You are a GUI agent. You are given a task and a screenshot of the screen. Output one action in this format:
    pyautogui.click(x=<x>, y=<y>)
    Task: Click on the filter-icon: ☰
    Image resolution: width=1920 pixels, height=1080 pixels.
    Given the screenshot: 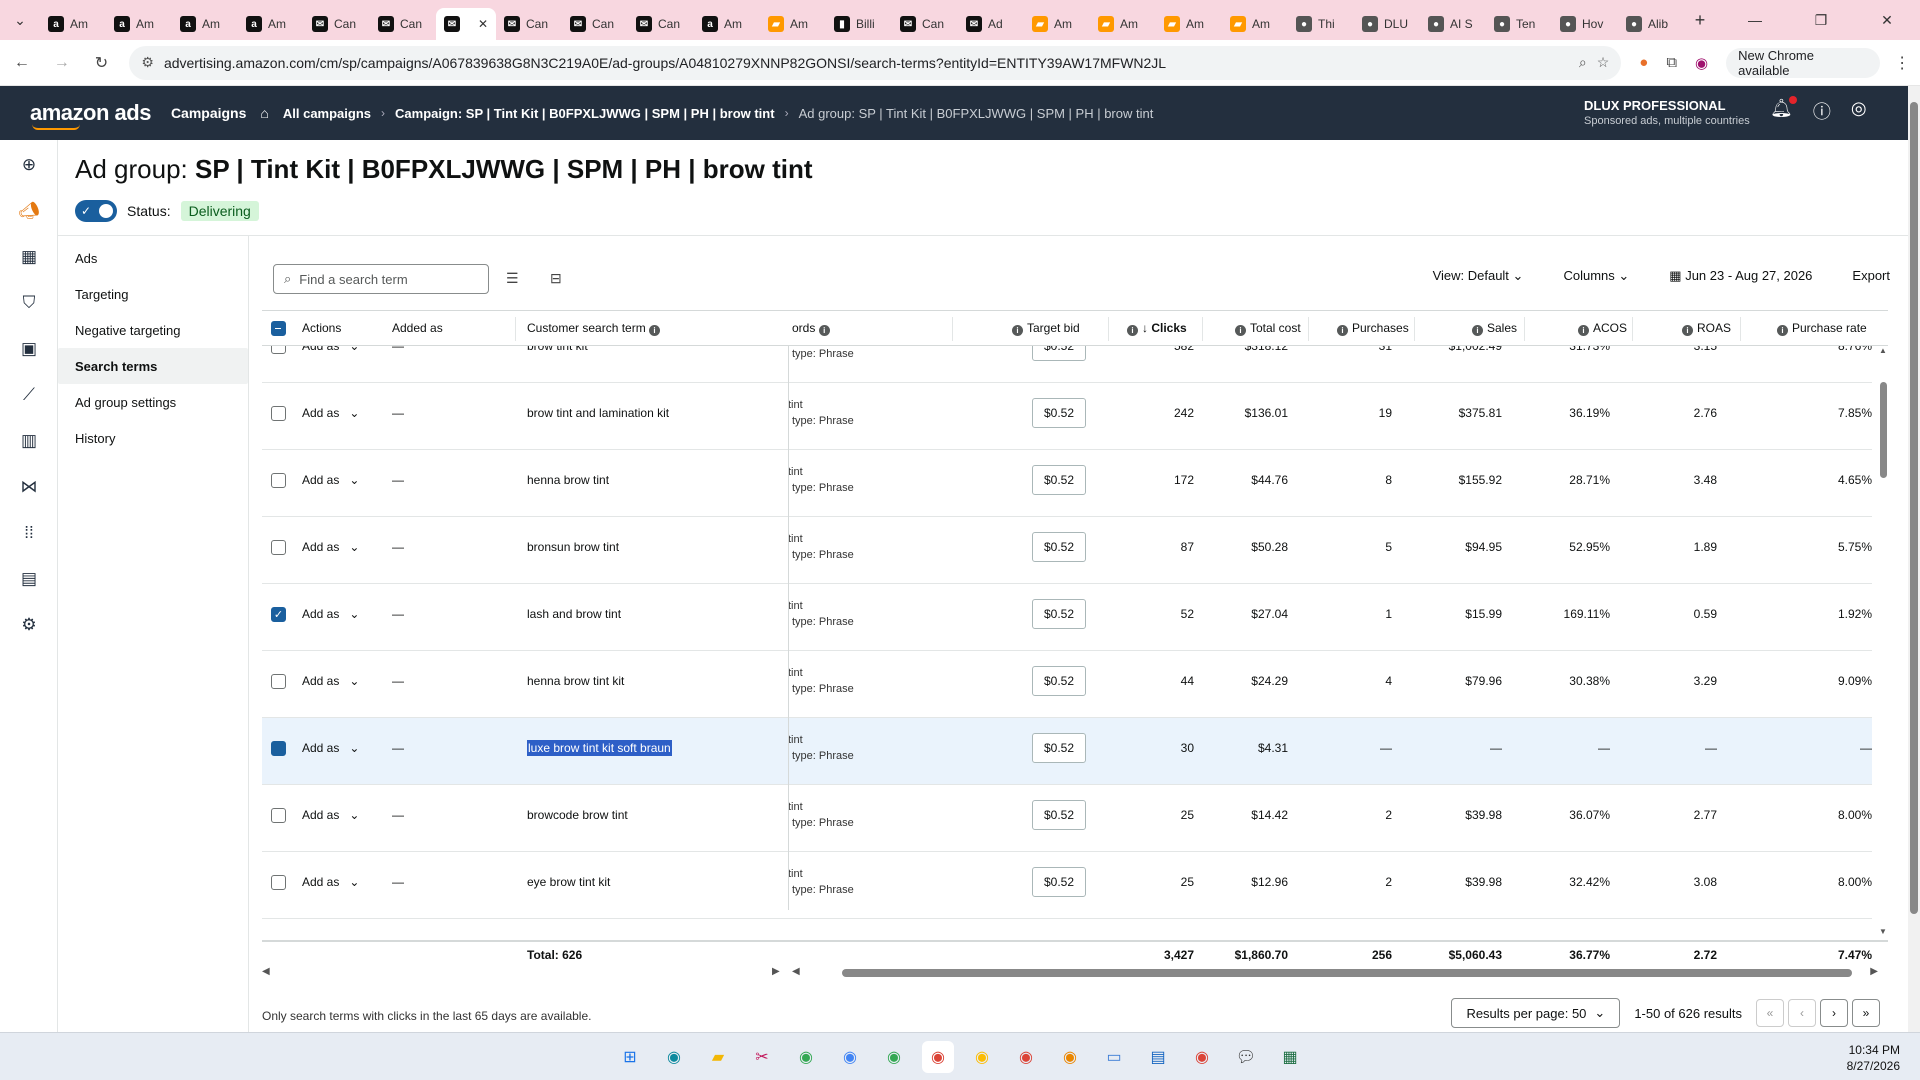 What is the action you would take?
    pyautogui.click(x=512, y=278)
    